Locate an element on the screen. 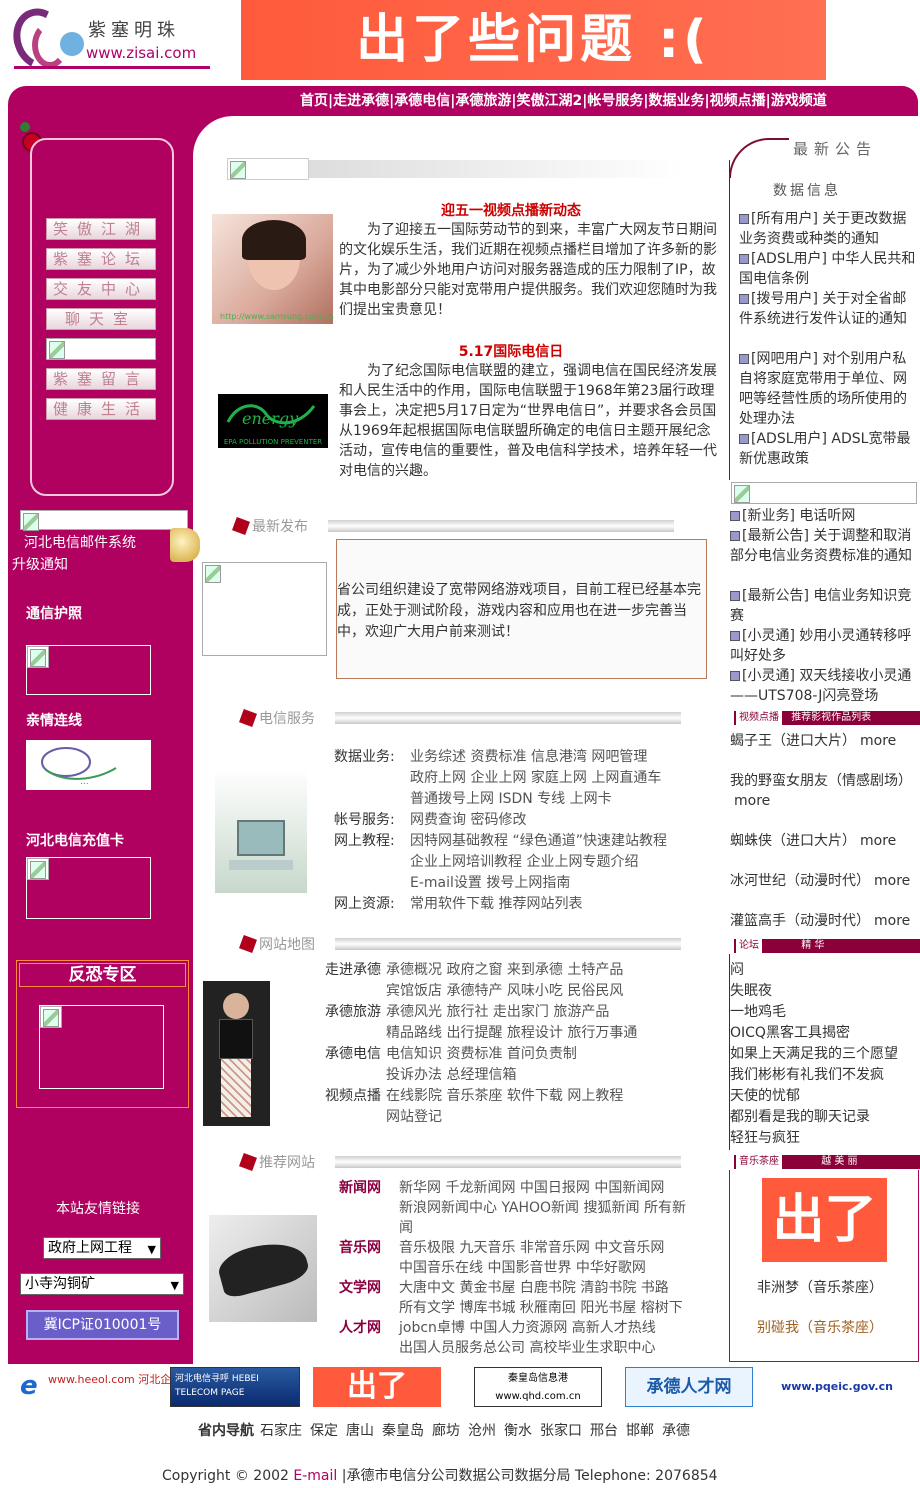 The width and height of the screenshot is (920, 1488). essence-item: 都别看是我的聊天记录 is located at coordinates (800, 1117).